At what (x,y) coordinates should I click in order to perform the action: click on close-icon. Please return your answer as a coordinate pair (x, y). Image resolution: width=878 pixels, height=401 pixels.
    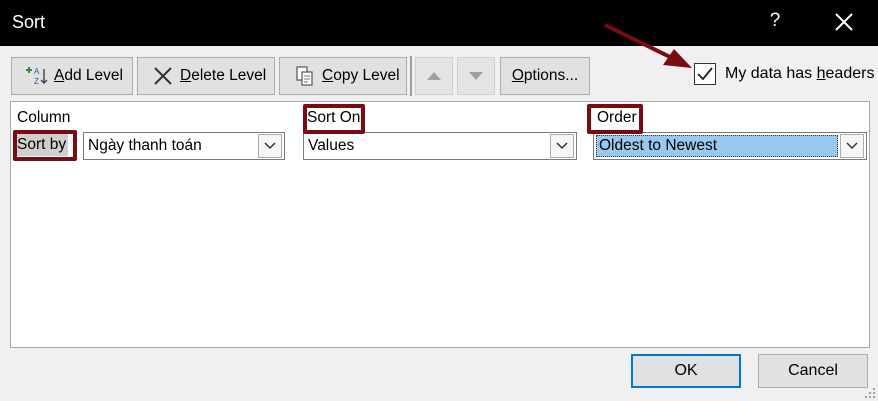
    Looking at the image, I should click on (844, 22).